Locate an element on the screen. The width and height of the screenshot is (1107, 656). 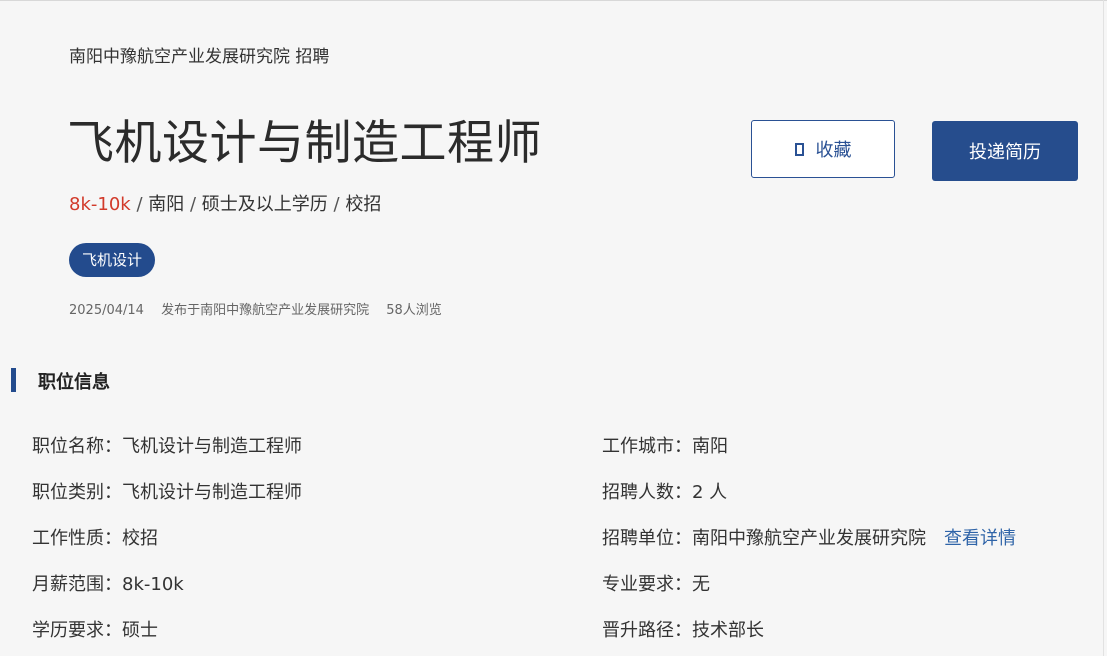
job-title: 飞机设计与制造工程师 is located at coordinates (304, 143).